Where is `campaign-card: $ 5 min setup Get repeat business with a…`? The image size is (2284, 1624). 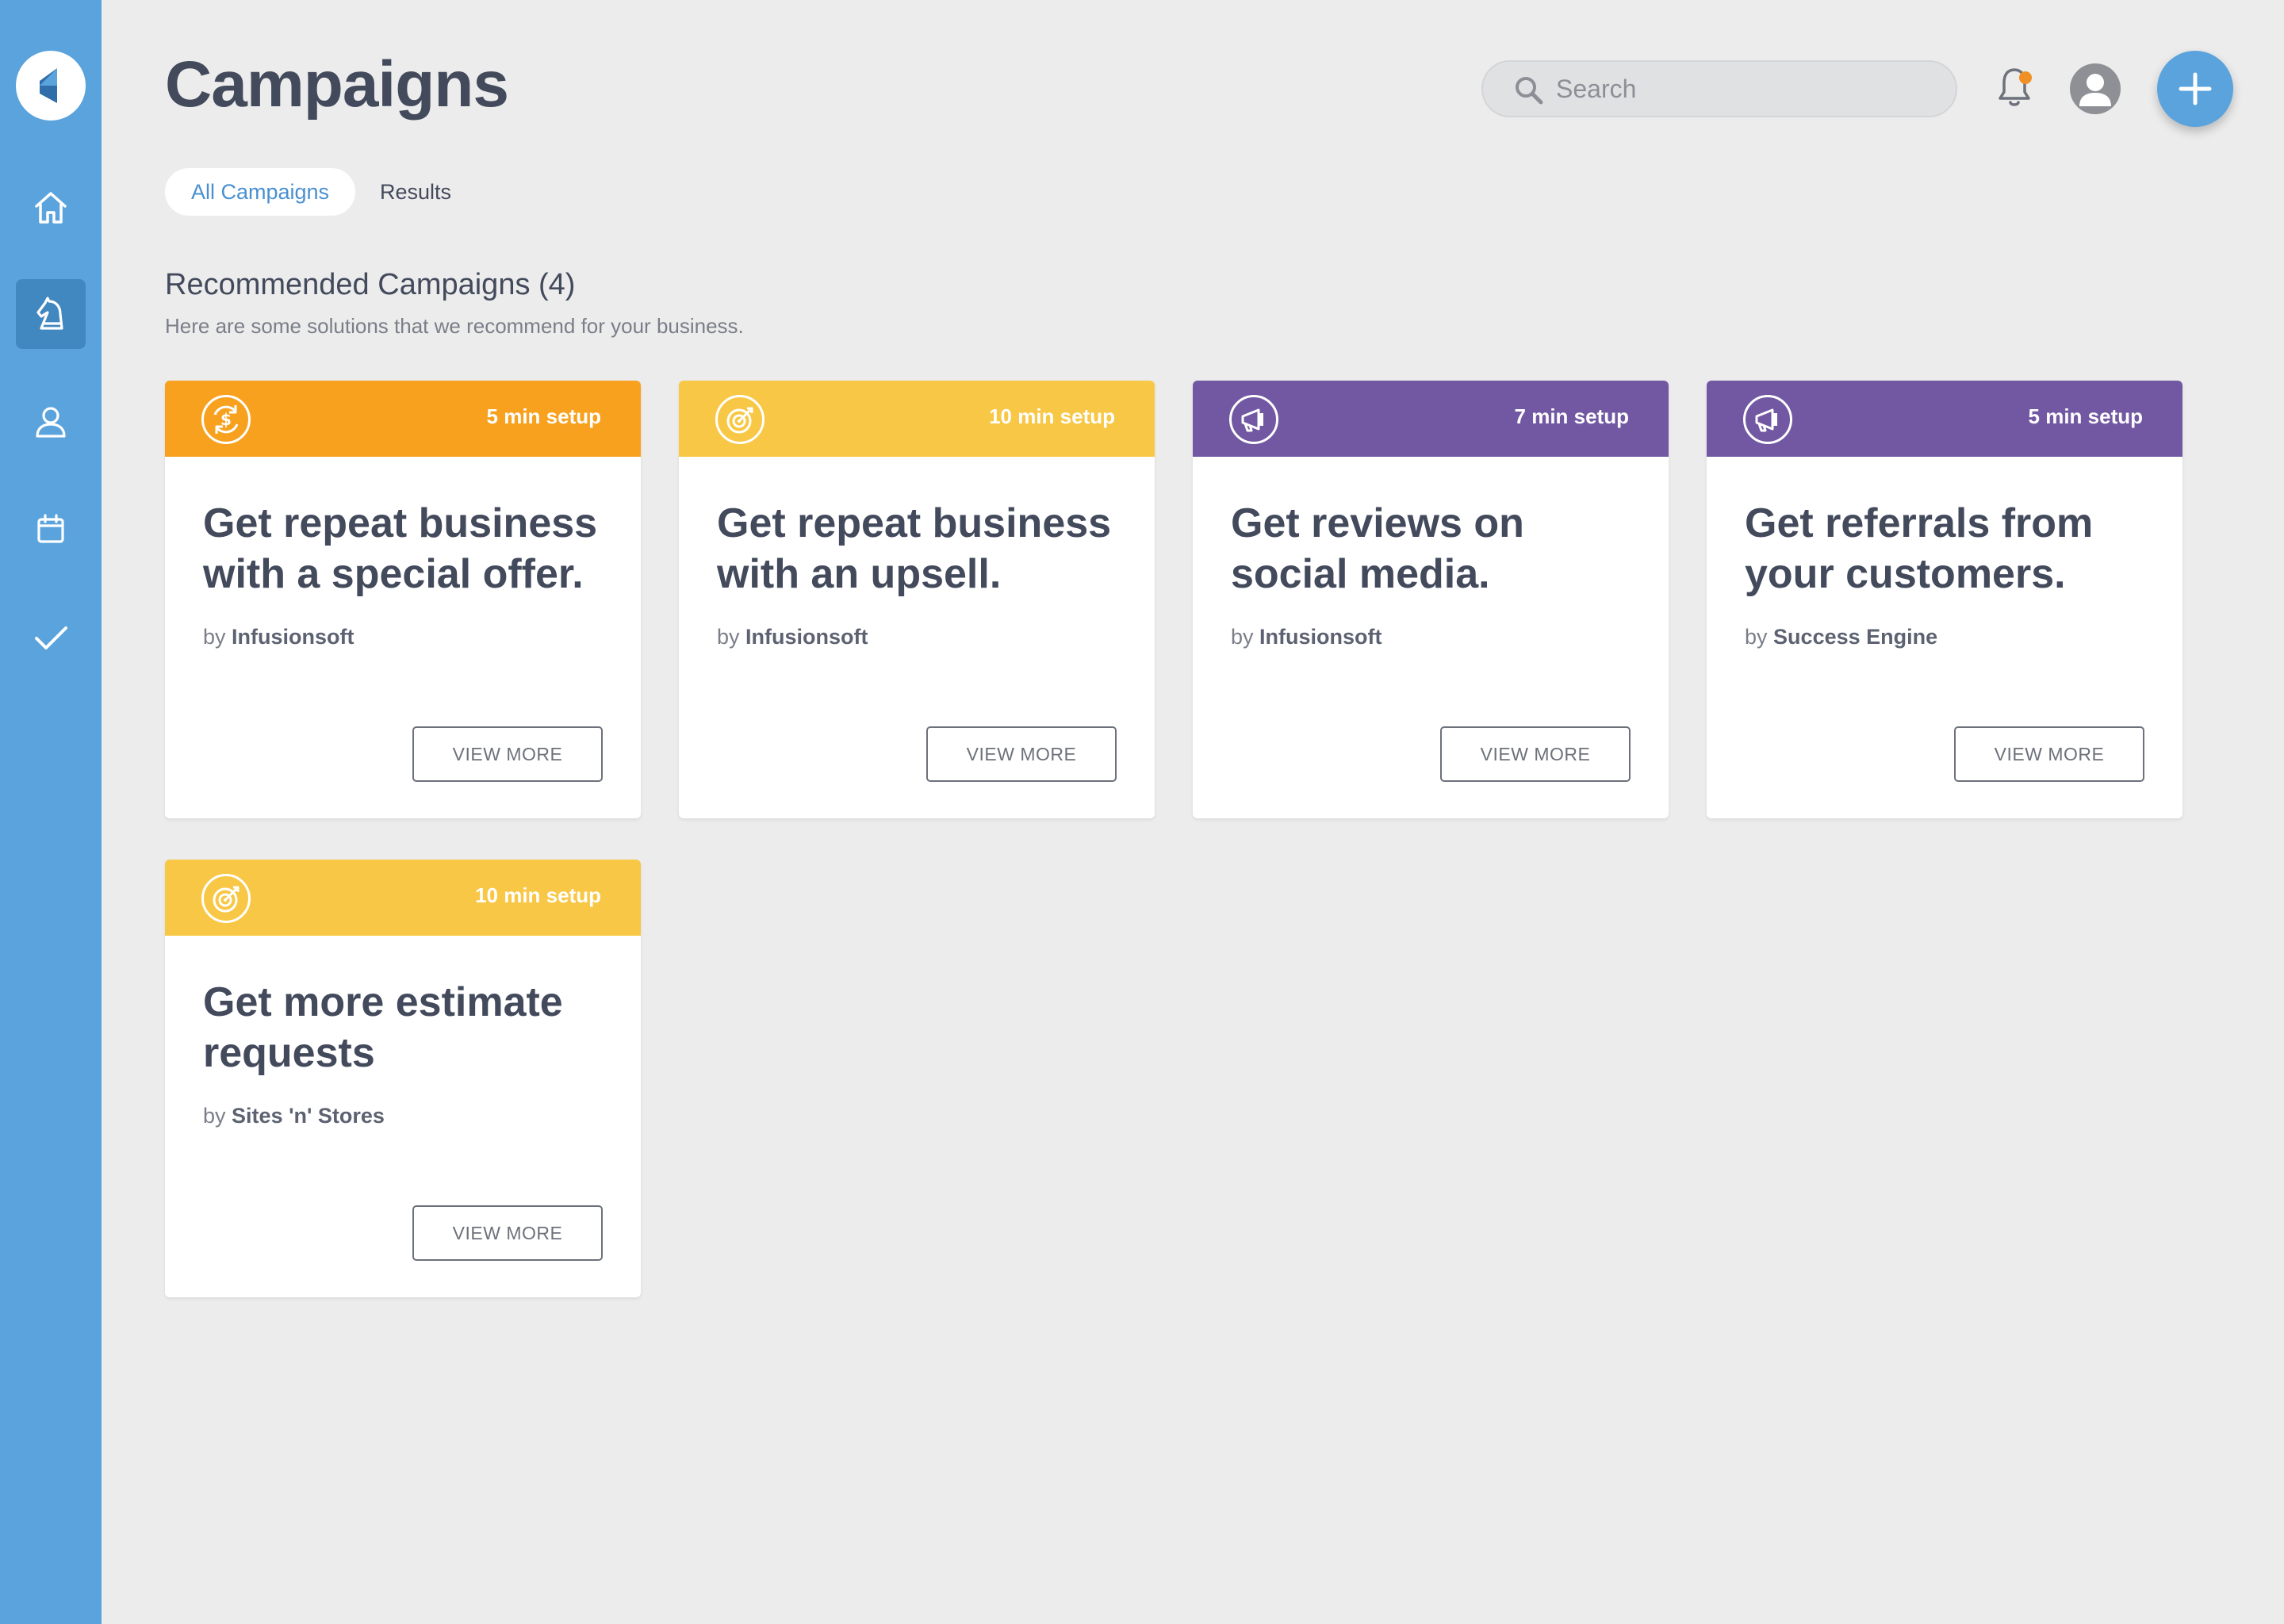
campaign-card: $ 5 min setup Get repeat business with a… is located at coordinates (403, 599).